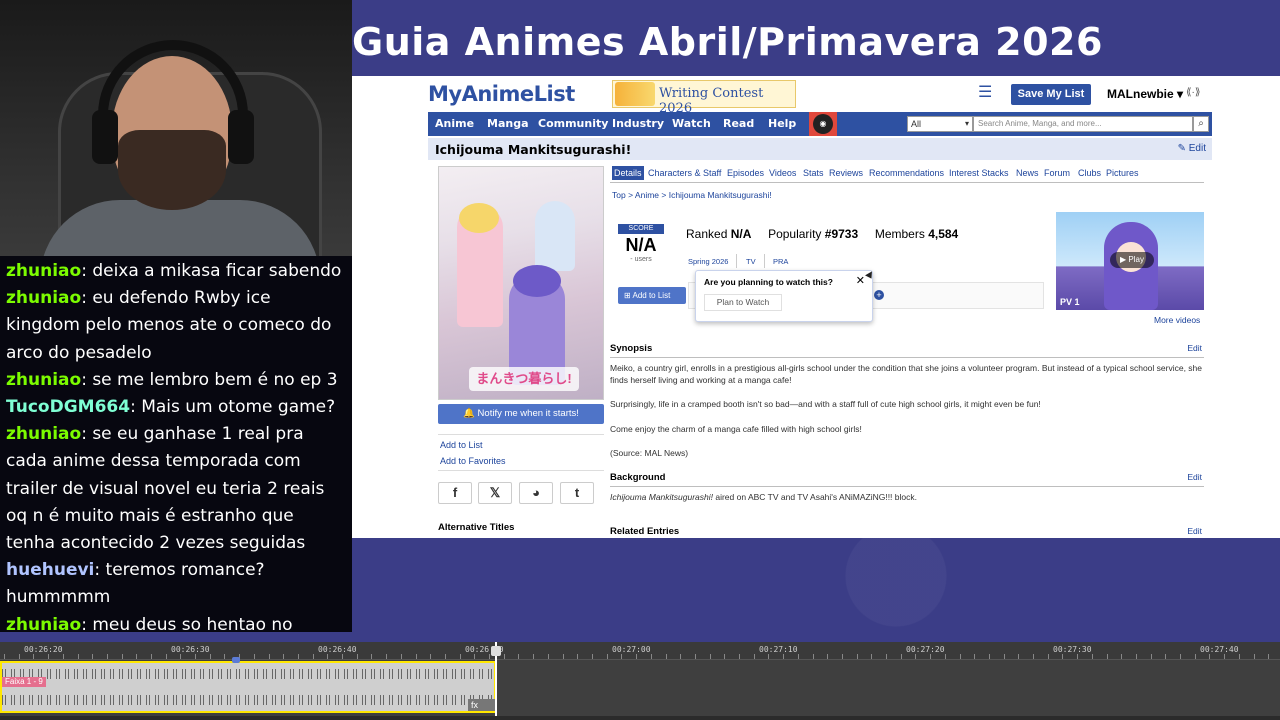 Image resolution: width=1280 pixels, height=720 pixels. I want to click on timeline-marker, so click(236, 660).